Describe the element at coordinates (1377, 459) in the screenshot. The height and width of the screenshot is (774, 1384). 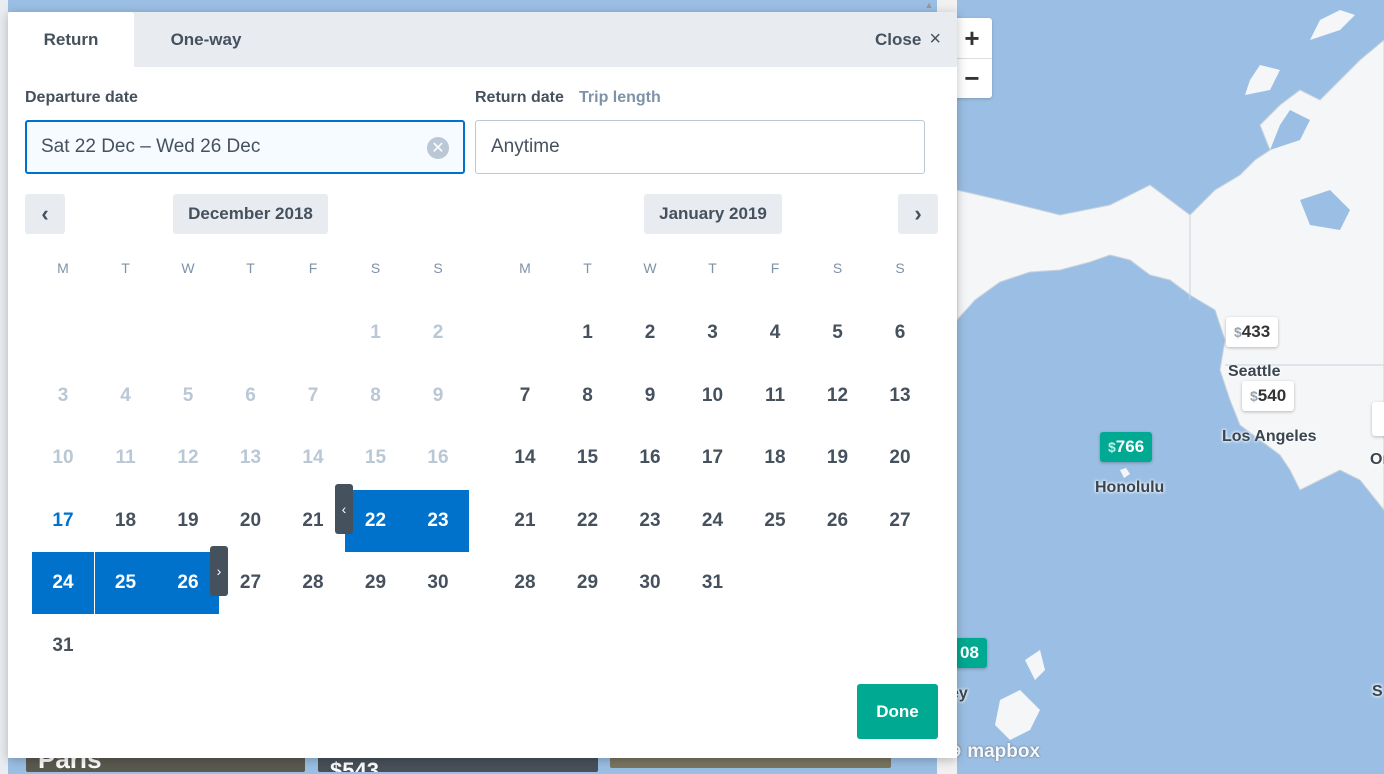
I see `city-label-edge-or: Or` at that location.